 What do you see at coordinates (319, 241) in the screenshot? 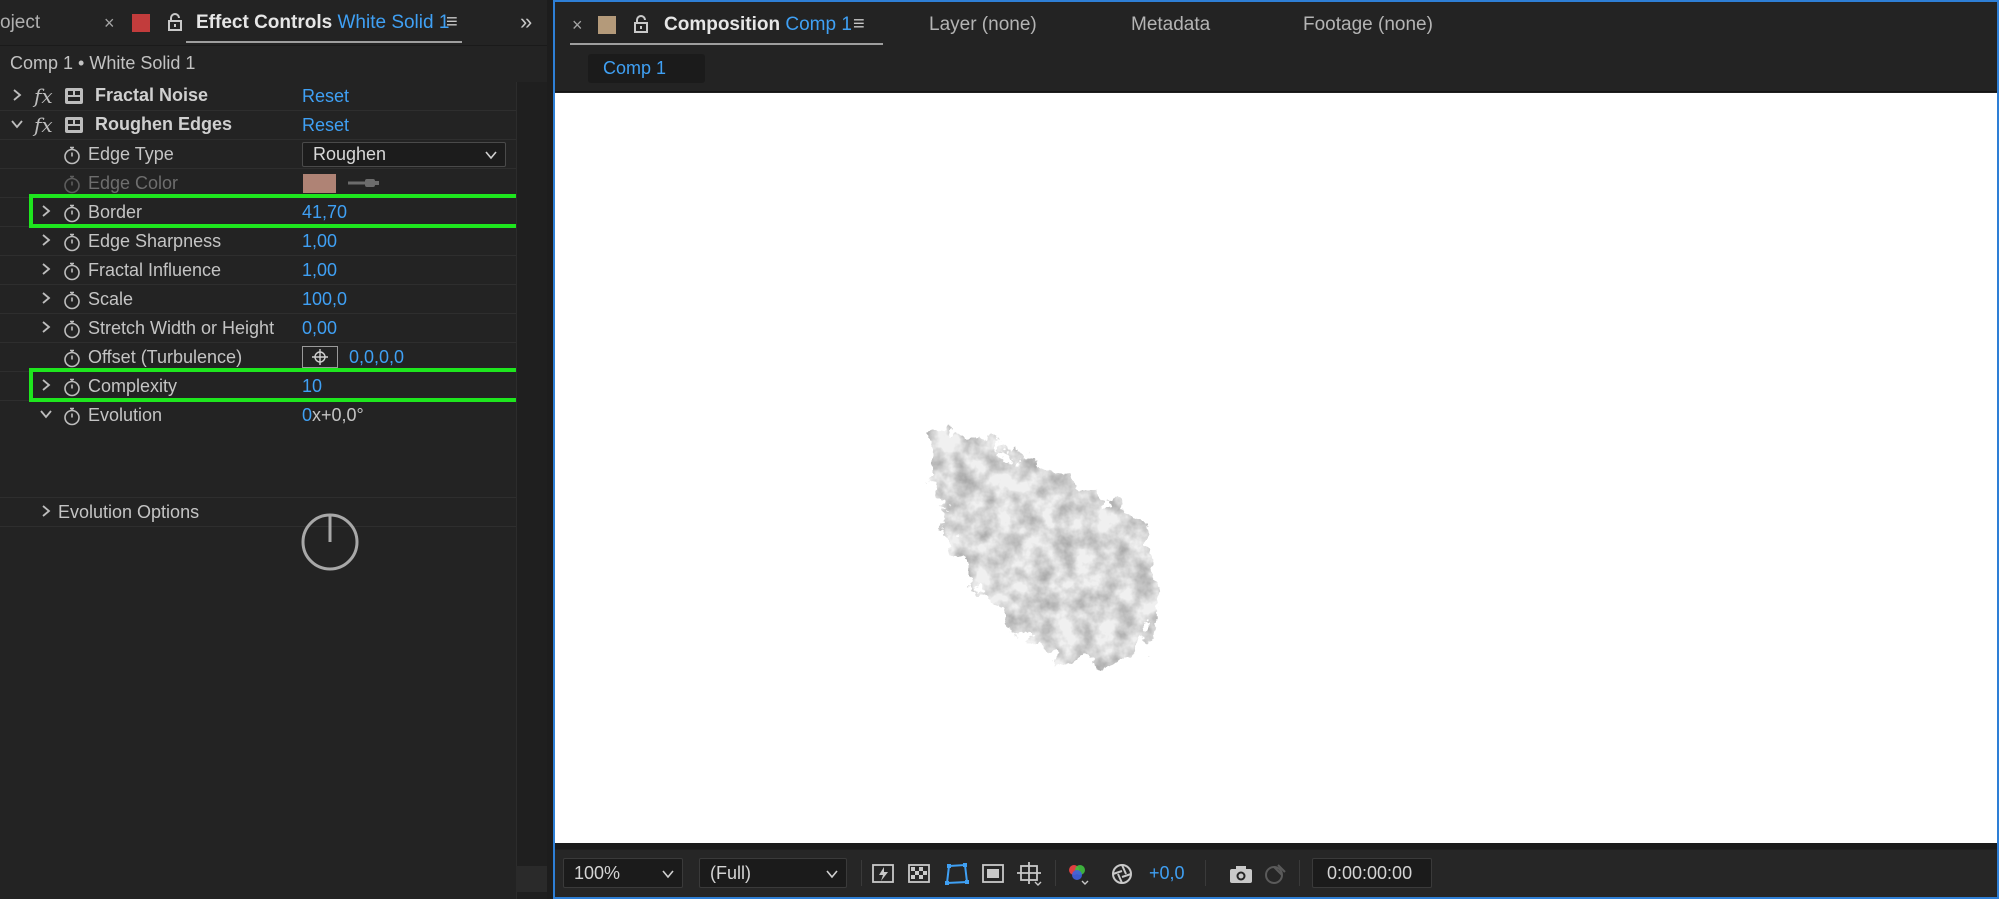
I see `edge-sharpness-value: 1,00` at bounding box center [319, 241].